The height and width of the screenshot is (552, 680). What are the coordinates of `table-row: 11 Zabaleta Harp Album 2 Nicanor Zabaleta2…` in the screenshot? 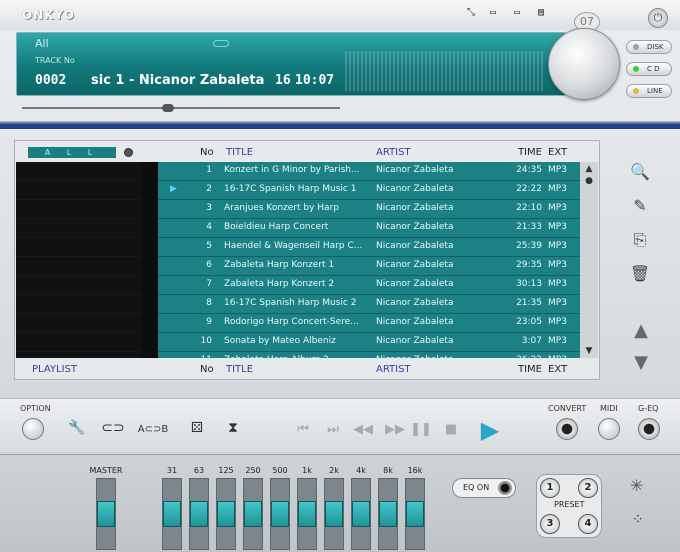 It's located at (369, 355).